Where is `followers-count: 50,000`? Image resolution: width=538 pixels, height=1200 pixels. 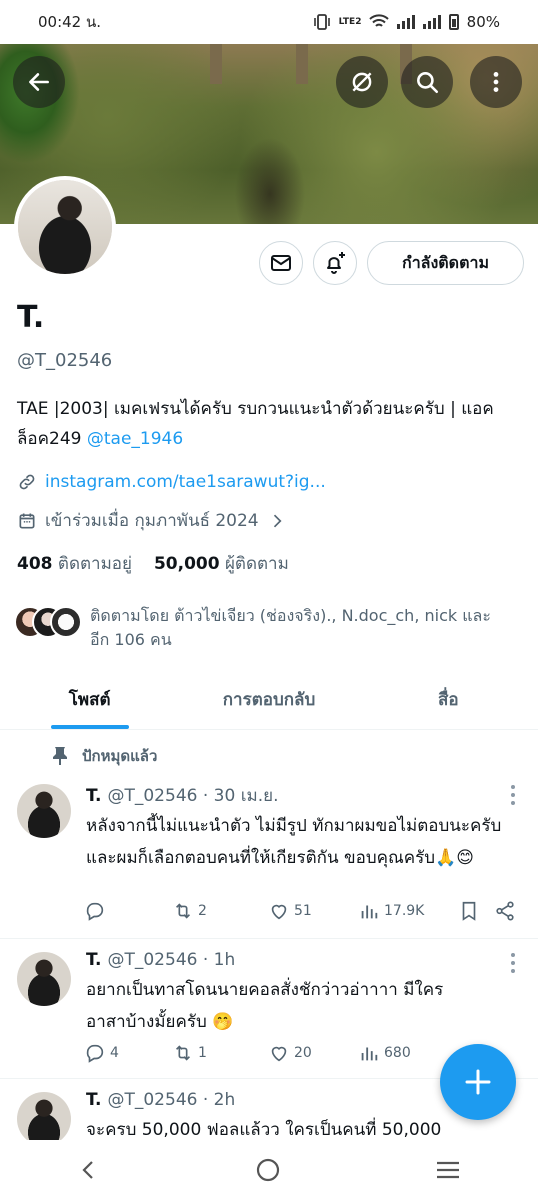 followers-count: 50,000 is located at coordinates (186, 564).